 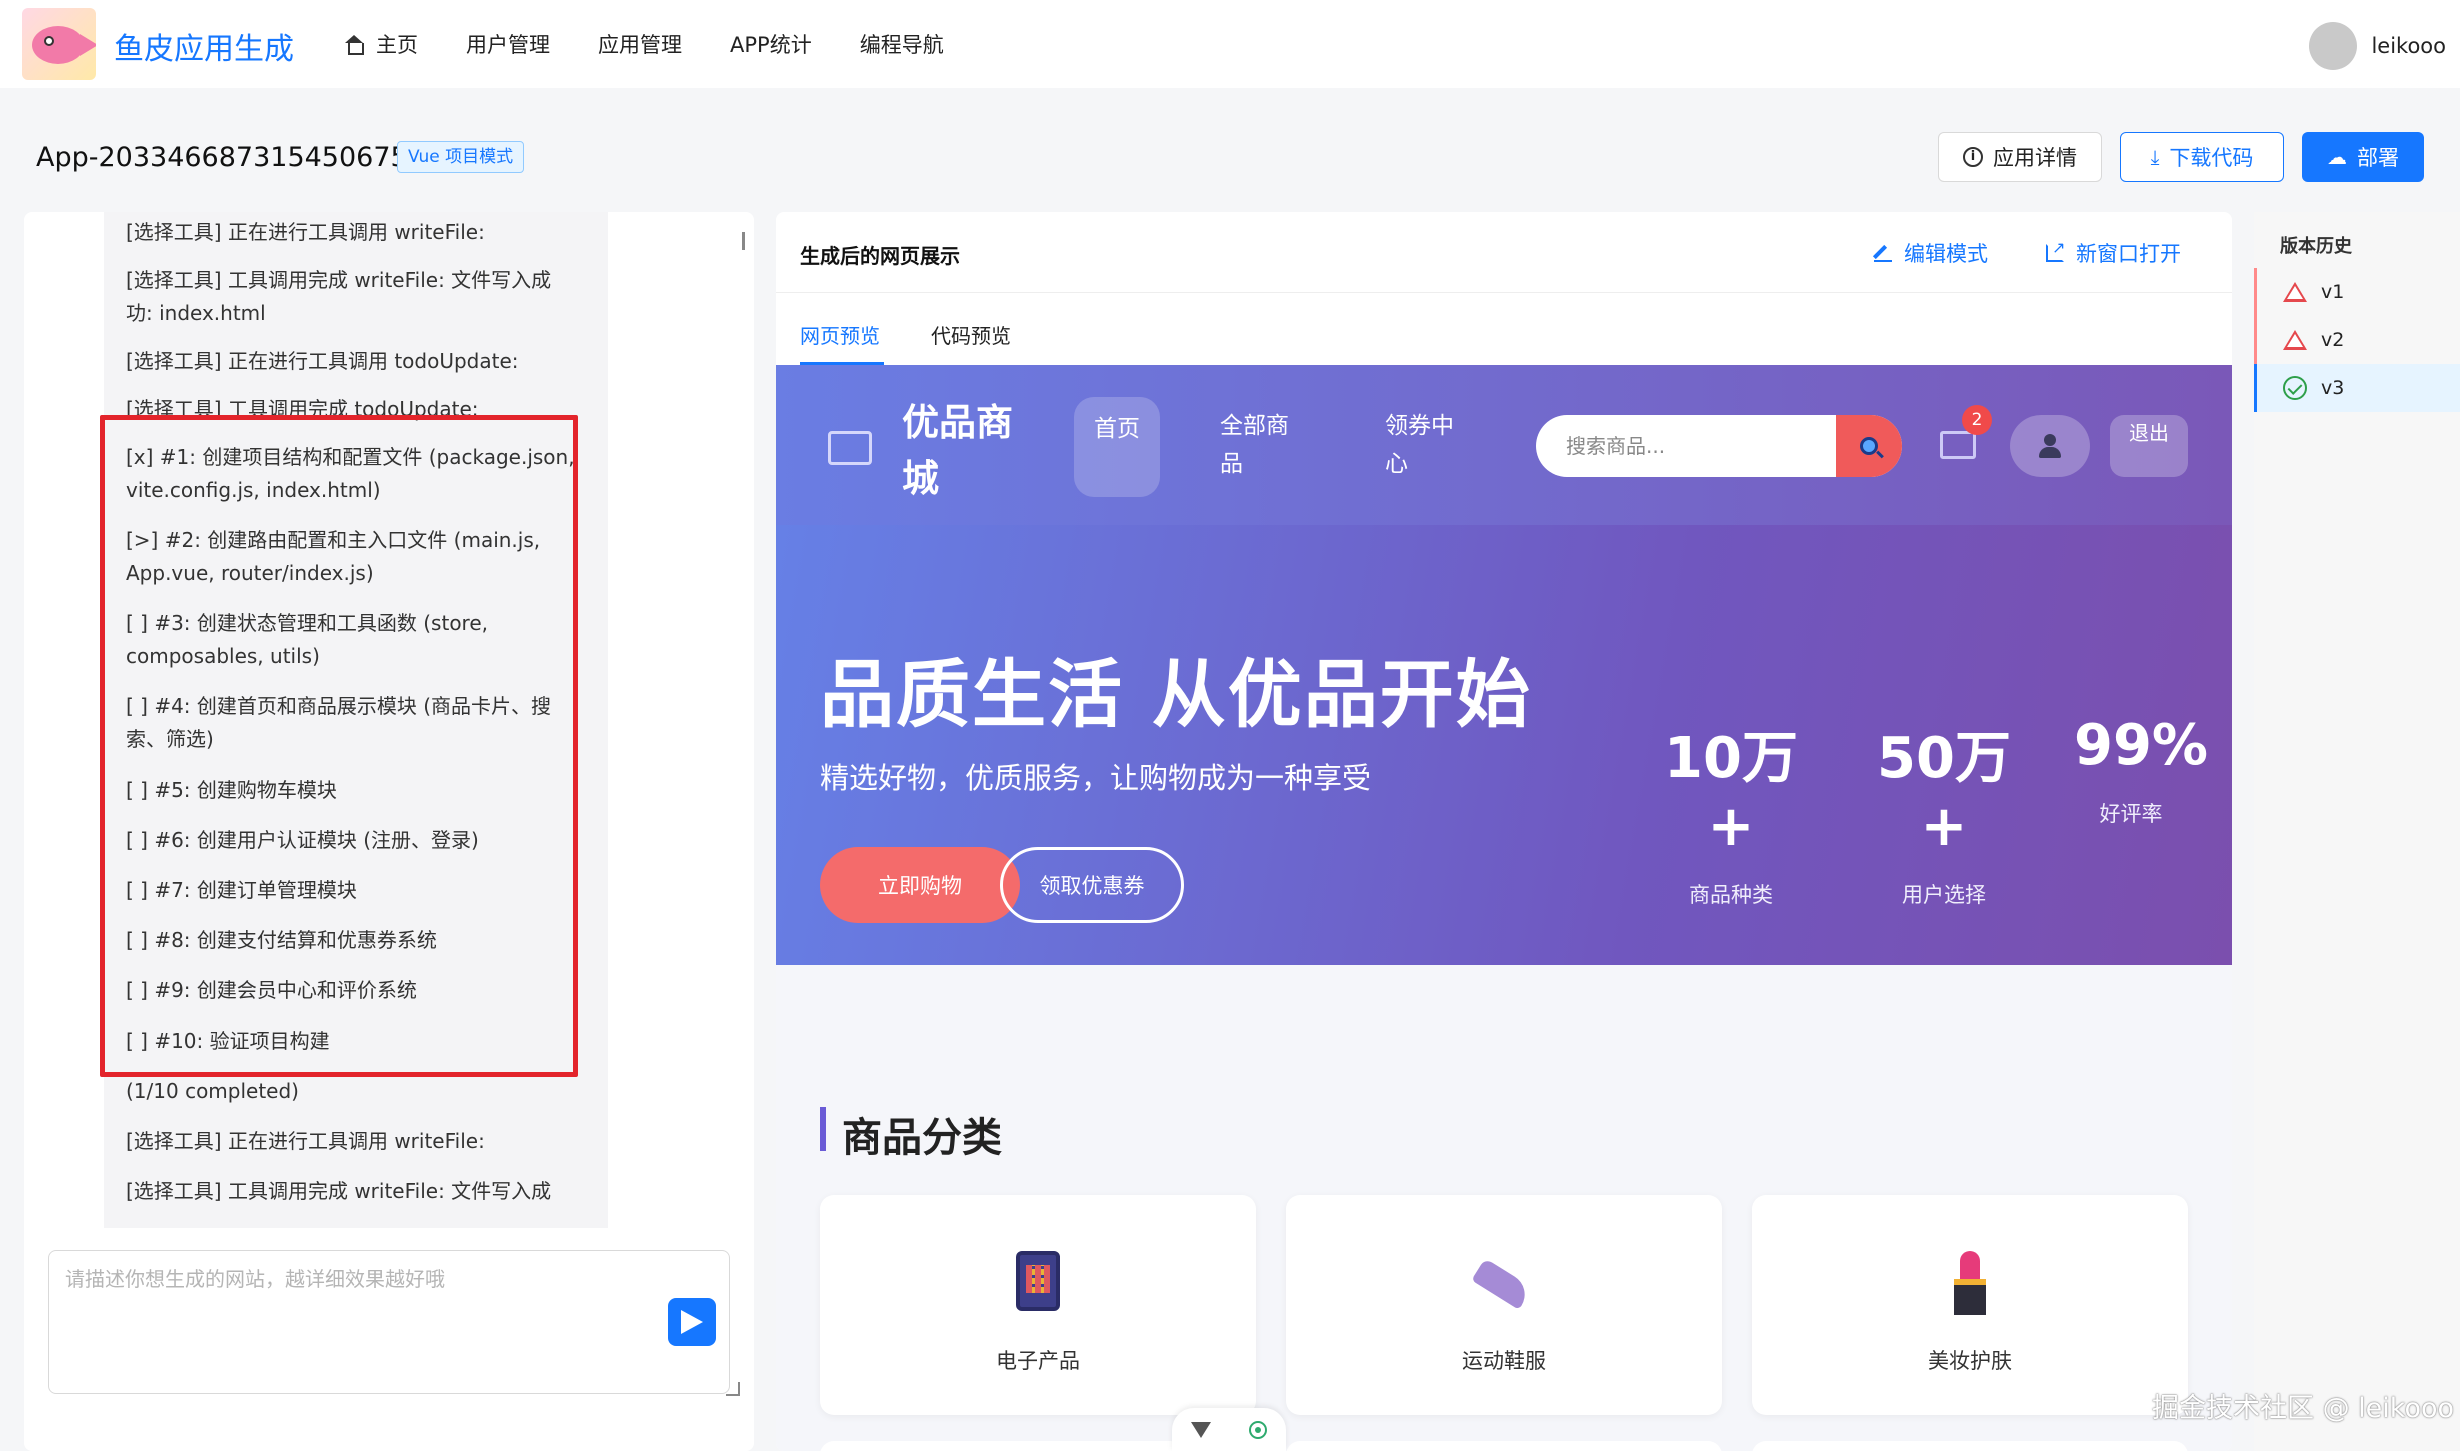 What do you see at coordinates (823, 1129) in the screenshot?
I see `section-accent-bar` at bounding box center [823, 1129].